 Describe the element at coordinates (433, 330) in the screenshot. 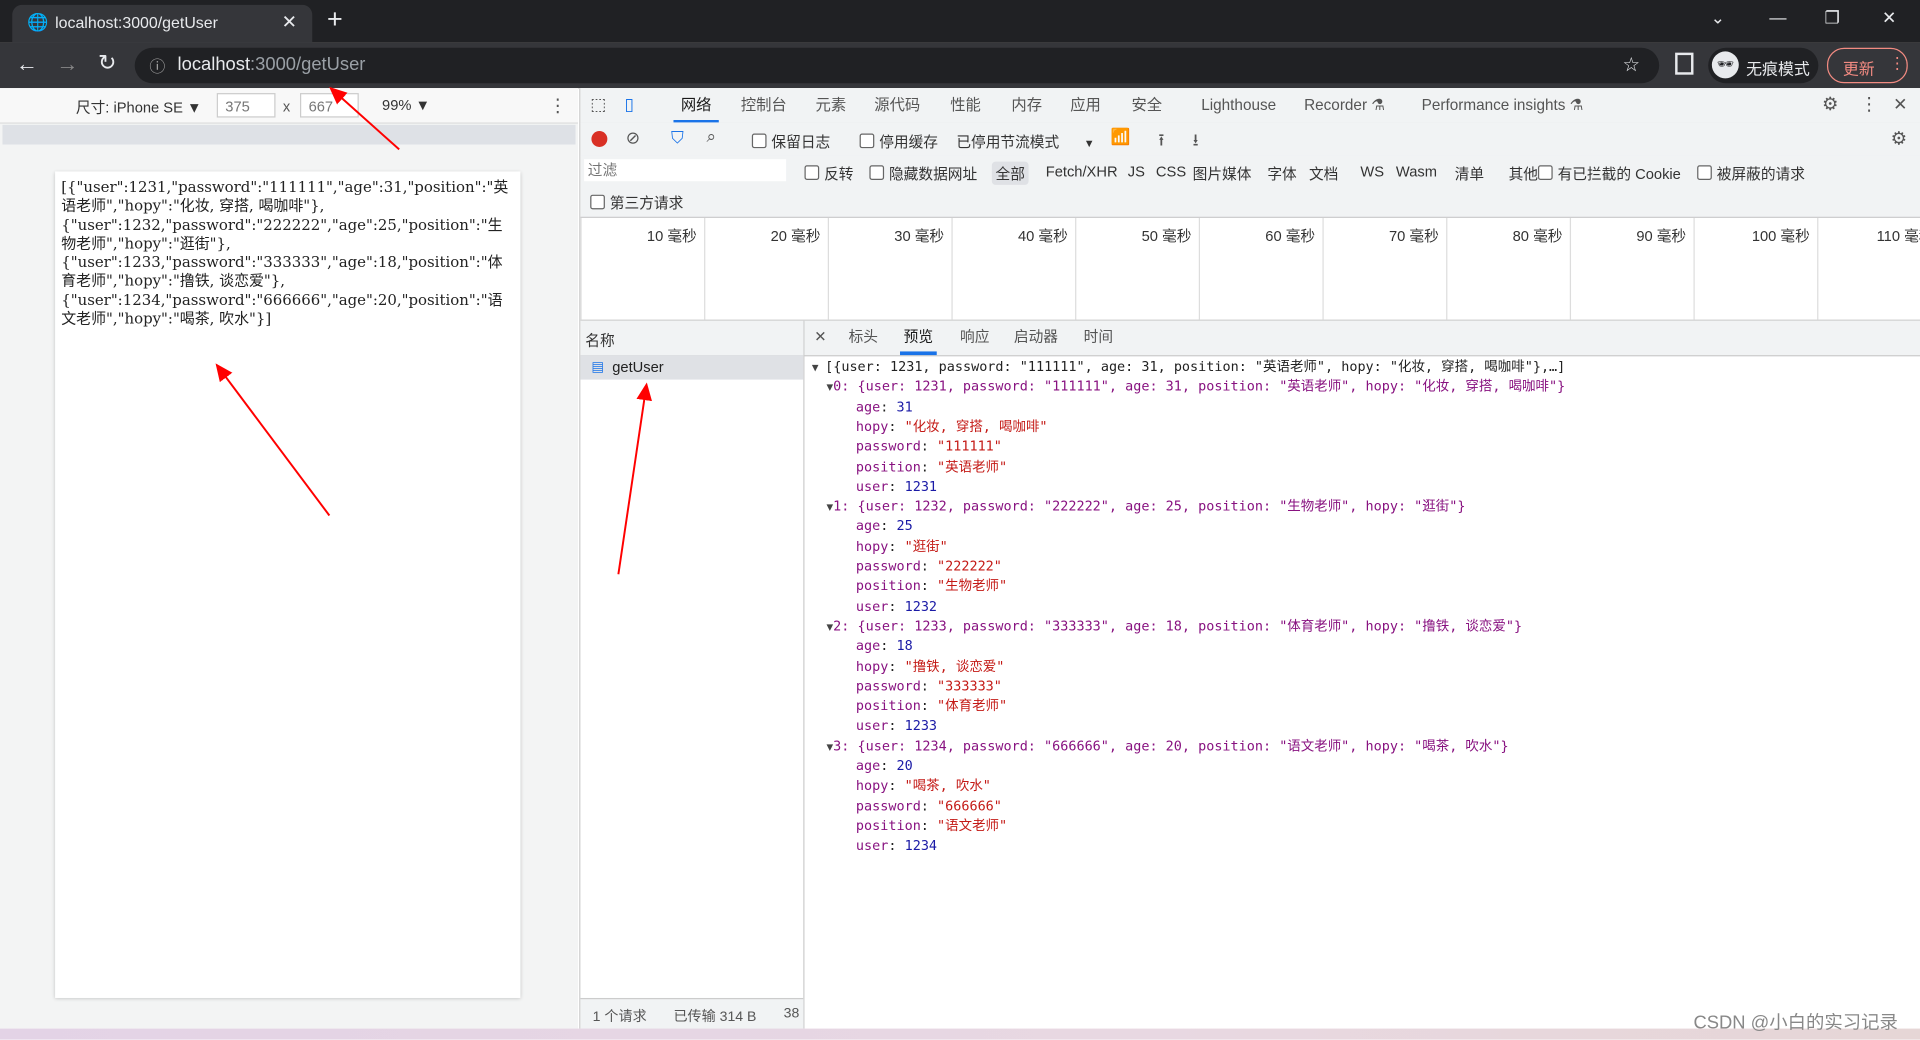

I see `annotation-arrows` at that location.